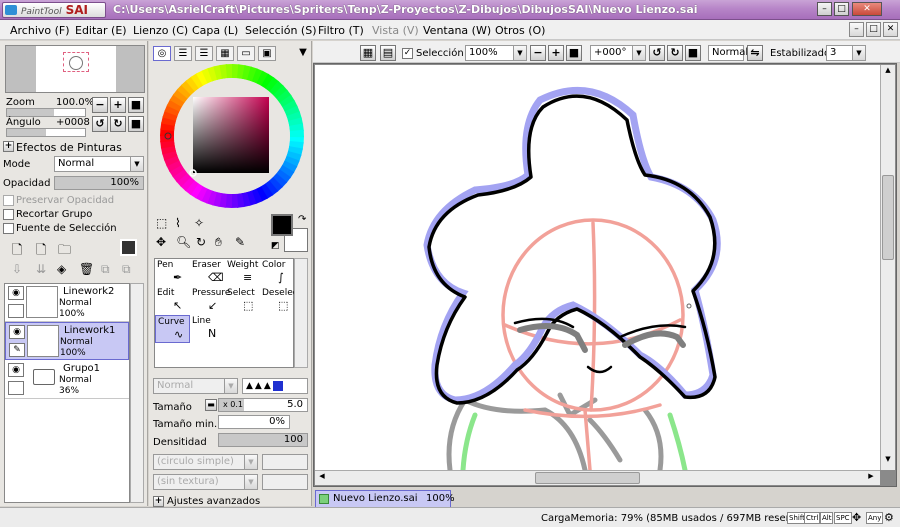 The width and height of the screenshot is (900, 527). What do you see at coordinates (46, 132) in the screenshot?
I see `angle-slider` at bounding box center [46, 132].